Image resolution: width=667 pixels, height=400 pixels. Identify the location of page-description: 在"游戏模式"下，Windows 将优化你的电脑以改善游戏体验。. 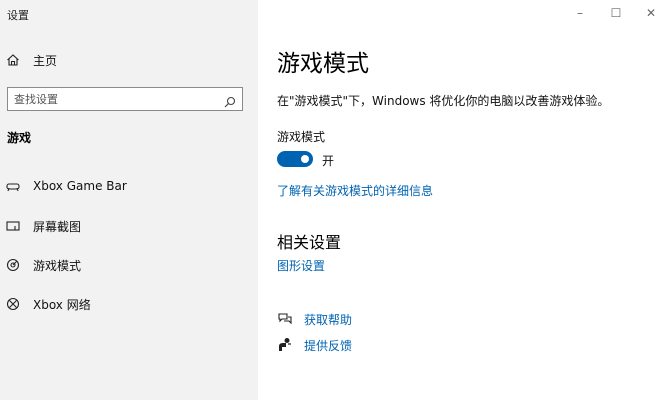
(443, 101).